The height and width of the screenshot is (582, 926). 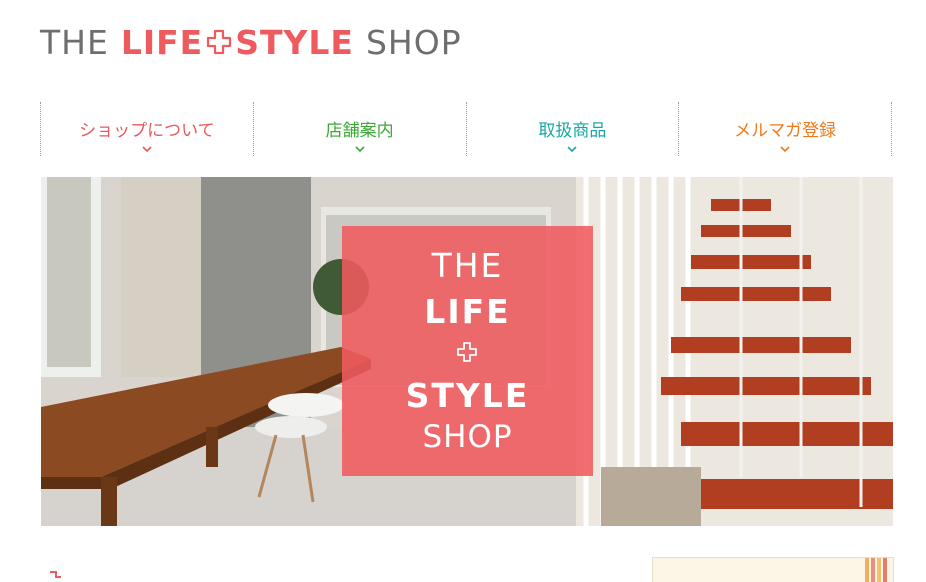 What do you see at coordinates (876, 570) in the screenshot?
I see `decorative-stripes` at bounding box center [876, 570].